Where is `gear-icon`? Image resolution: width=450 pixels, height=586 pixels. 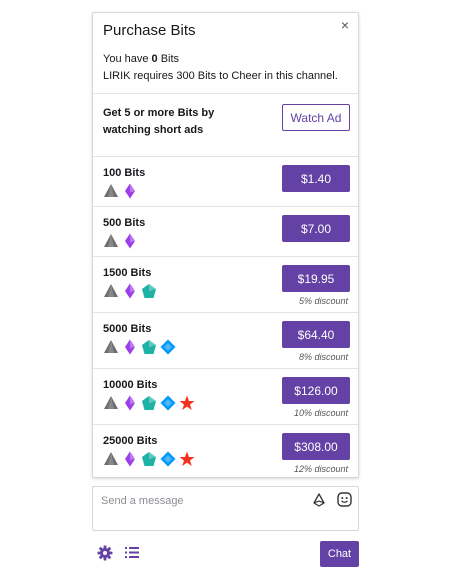 gear-icon is located at coordinates (105, 553).